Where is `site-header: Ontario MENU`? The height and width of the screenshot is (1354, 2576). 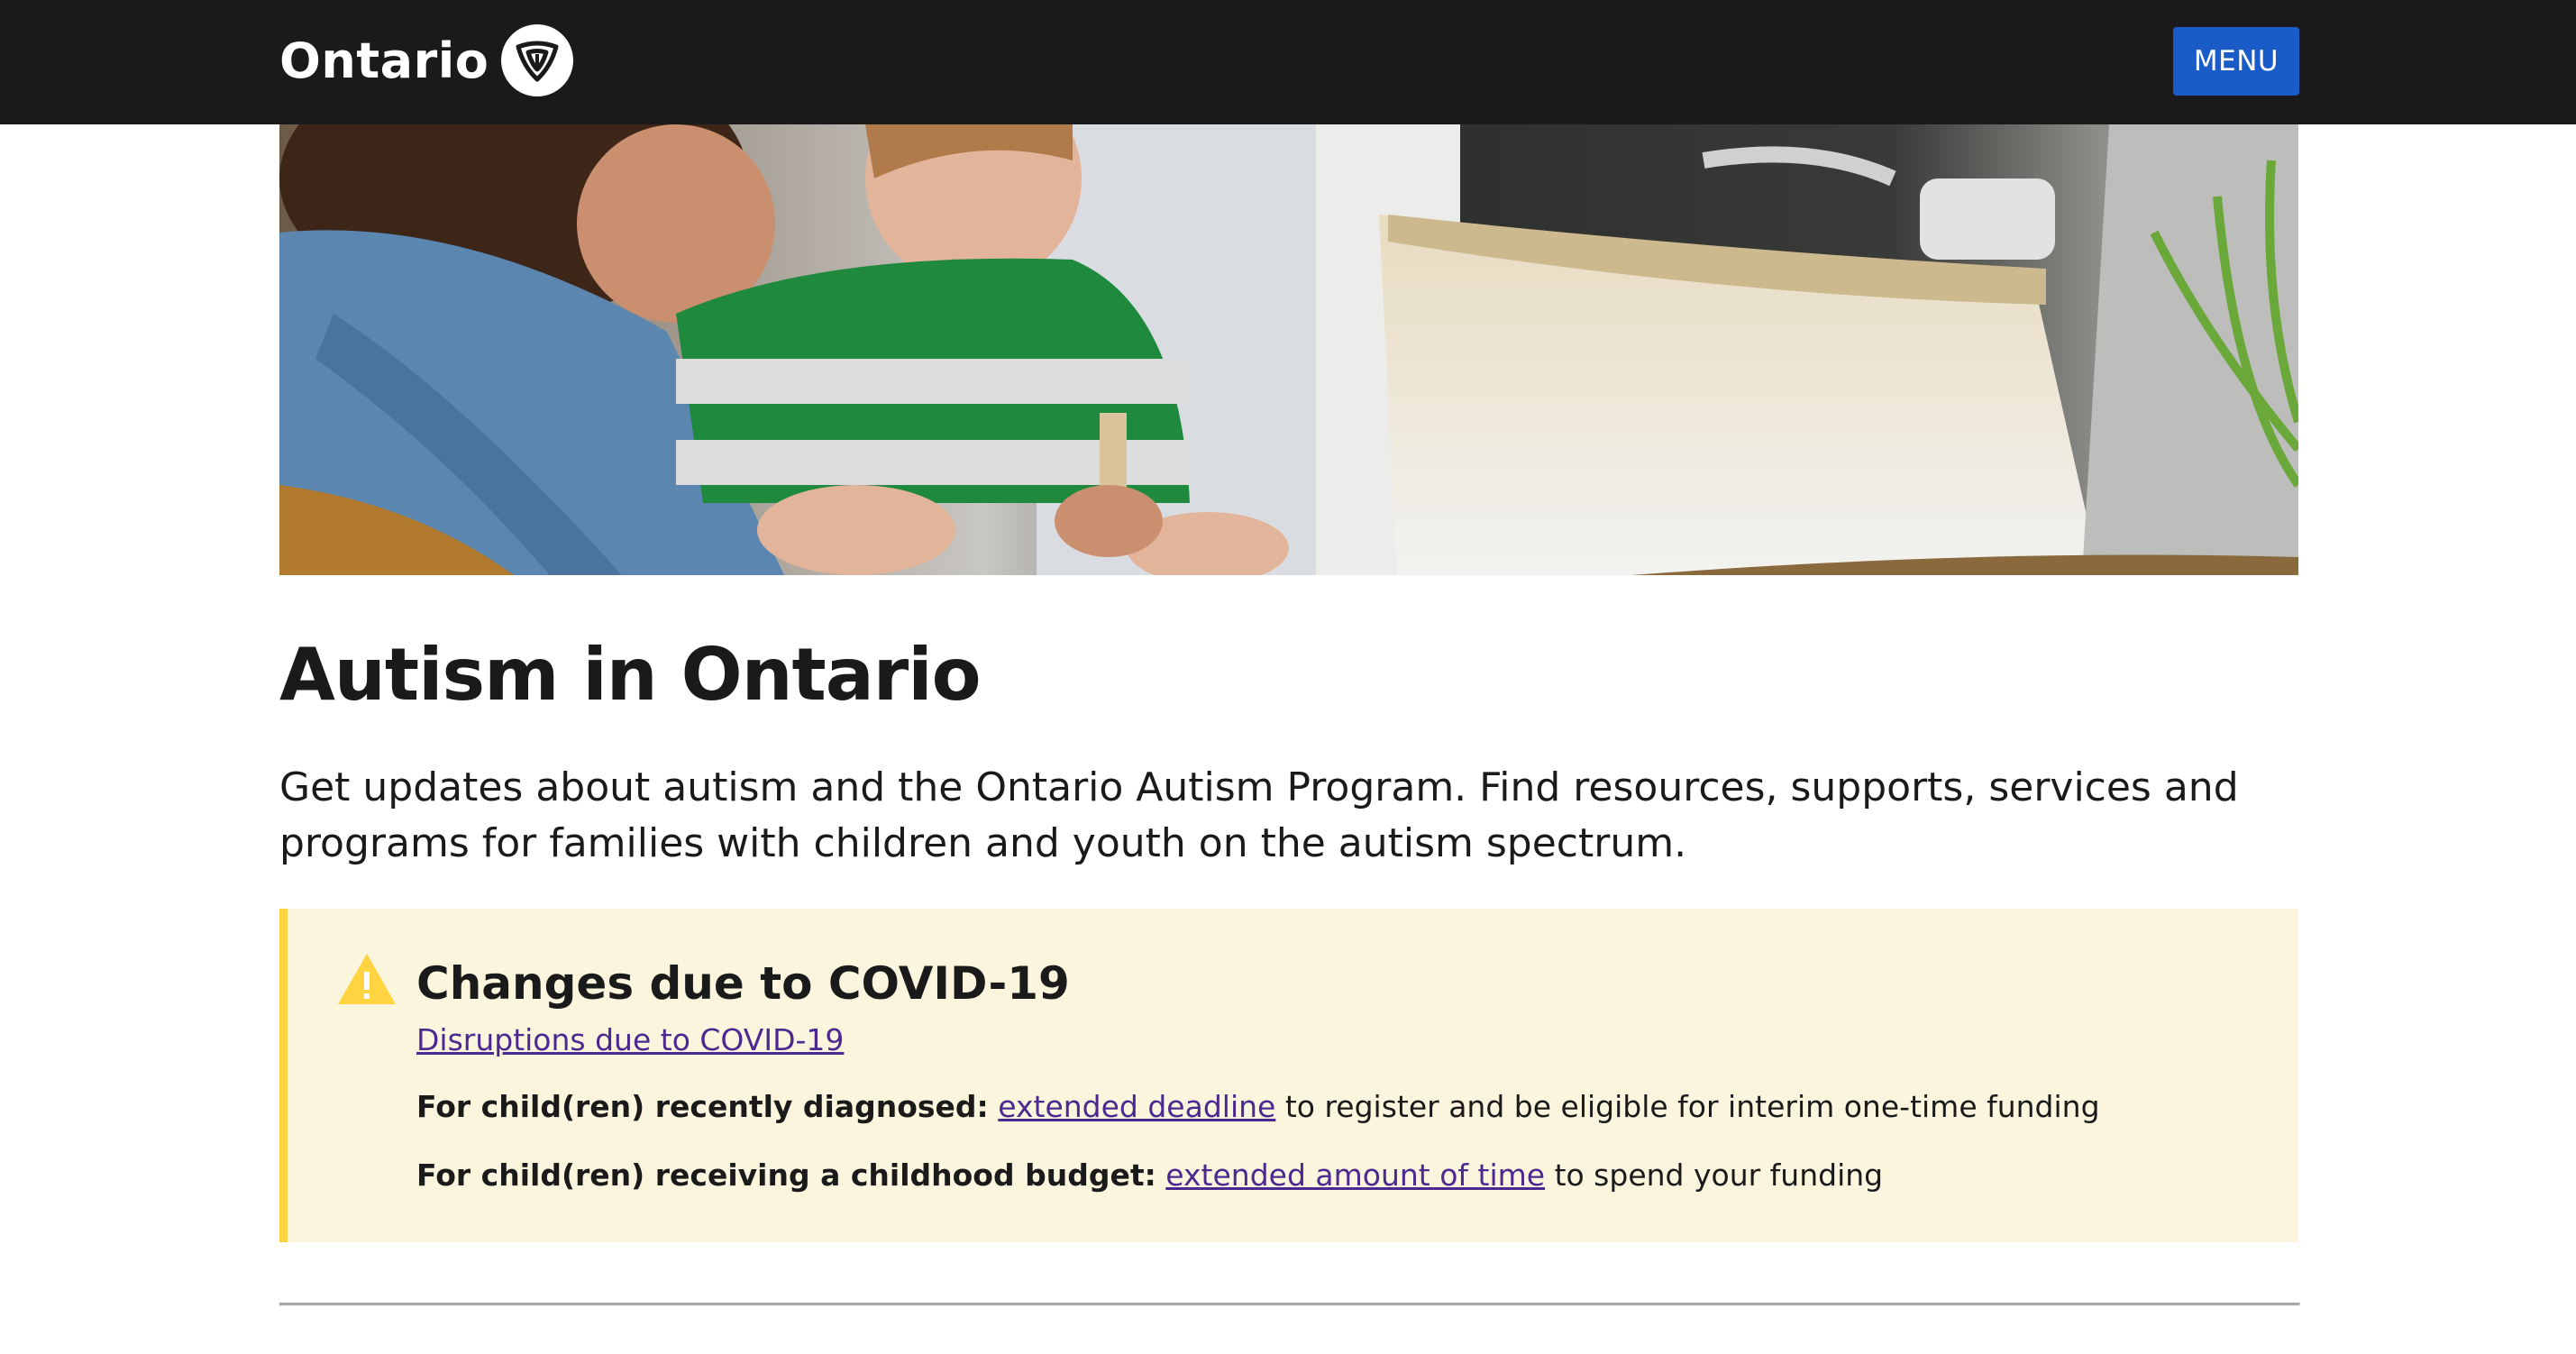 site-header: Ontario MENU is located at coordinates (1288, 62).